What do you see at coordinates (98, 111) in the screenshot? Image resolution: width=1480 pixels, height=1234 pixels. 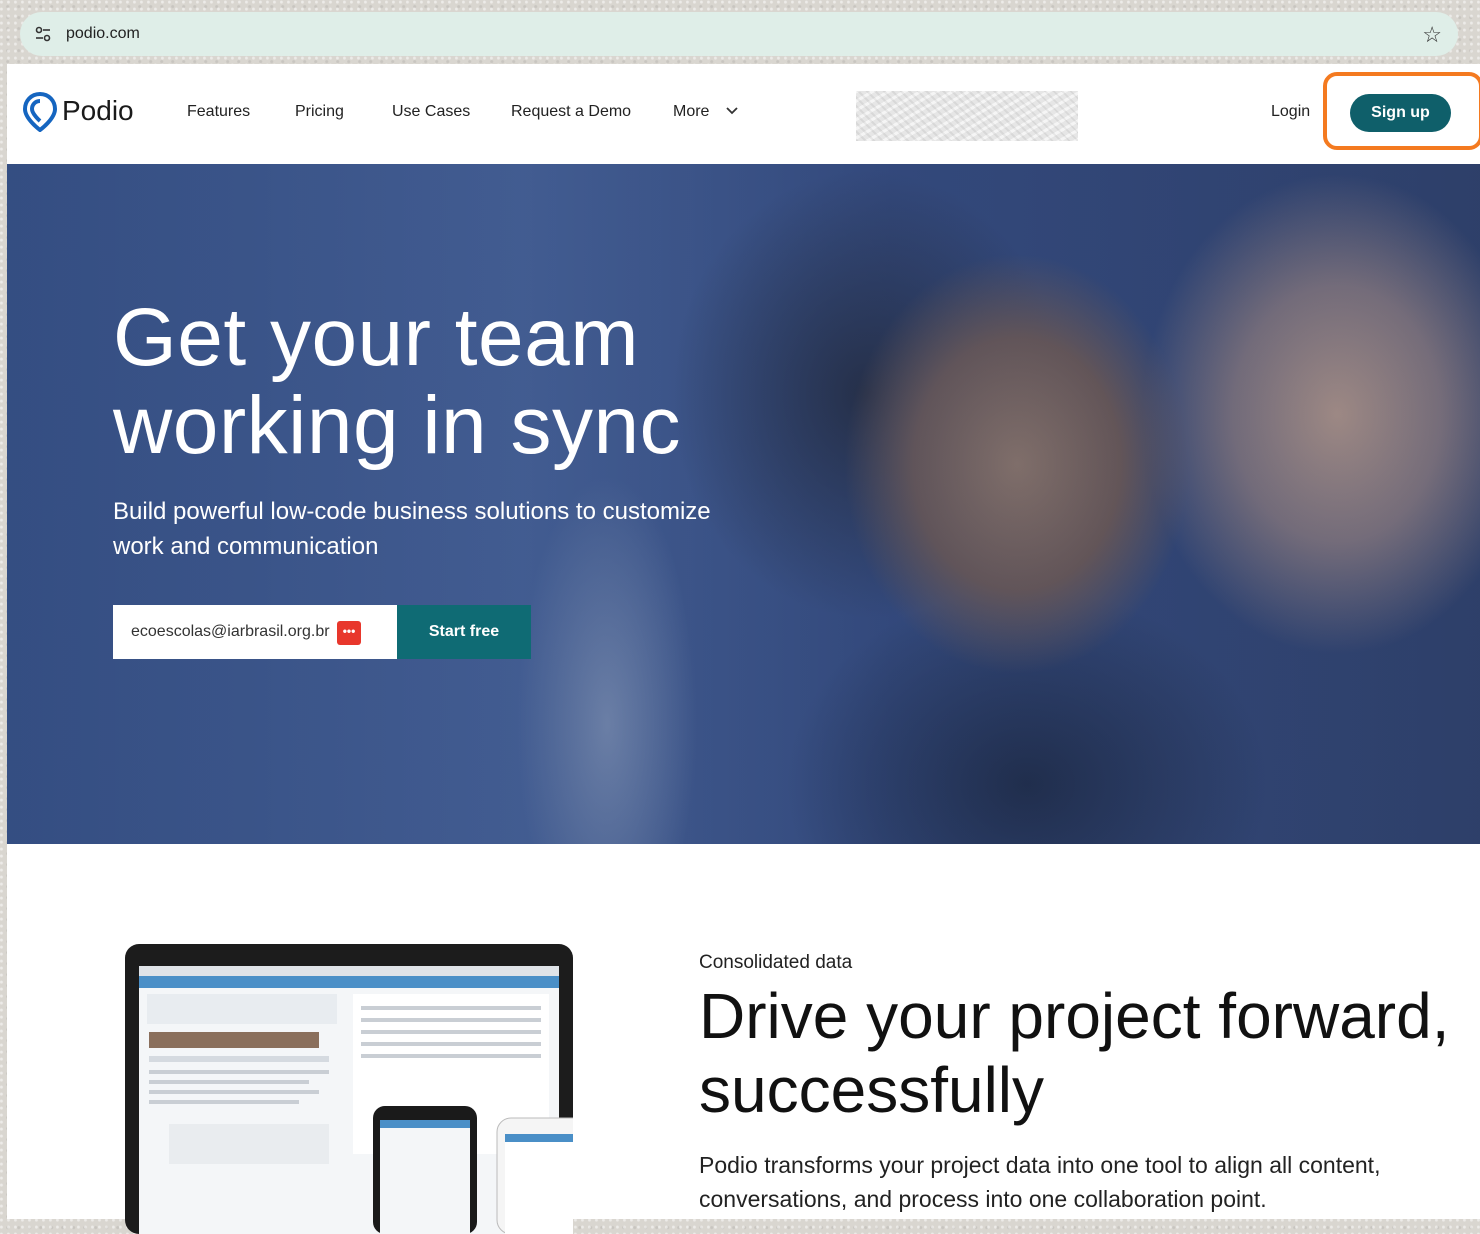 I see `logo-text: Podio` at bounding box center [98, 111].